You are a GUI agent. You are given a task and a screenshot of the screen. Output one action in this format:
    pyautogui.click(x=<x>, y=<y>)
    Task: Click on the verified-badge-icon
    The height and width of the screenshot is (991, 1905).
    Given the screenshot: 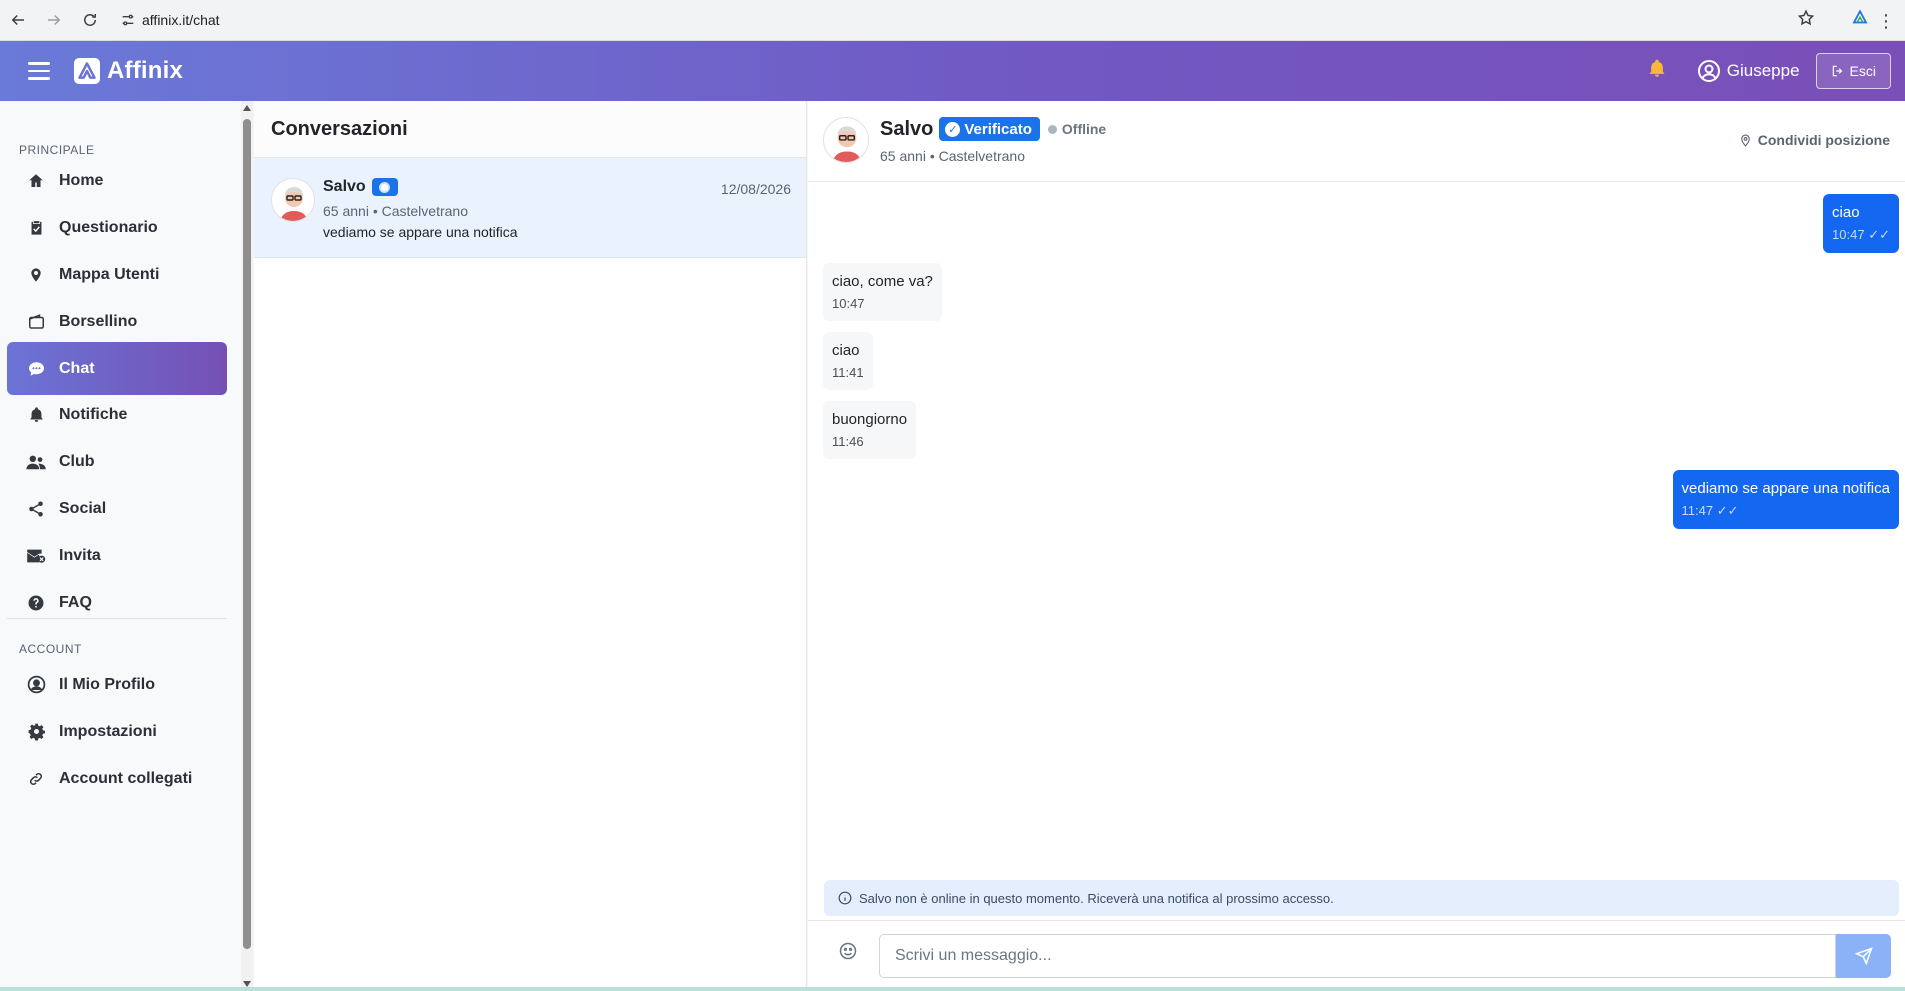 What is the action you would take?
    pyautogui.click(x=384, y=187)
    